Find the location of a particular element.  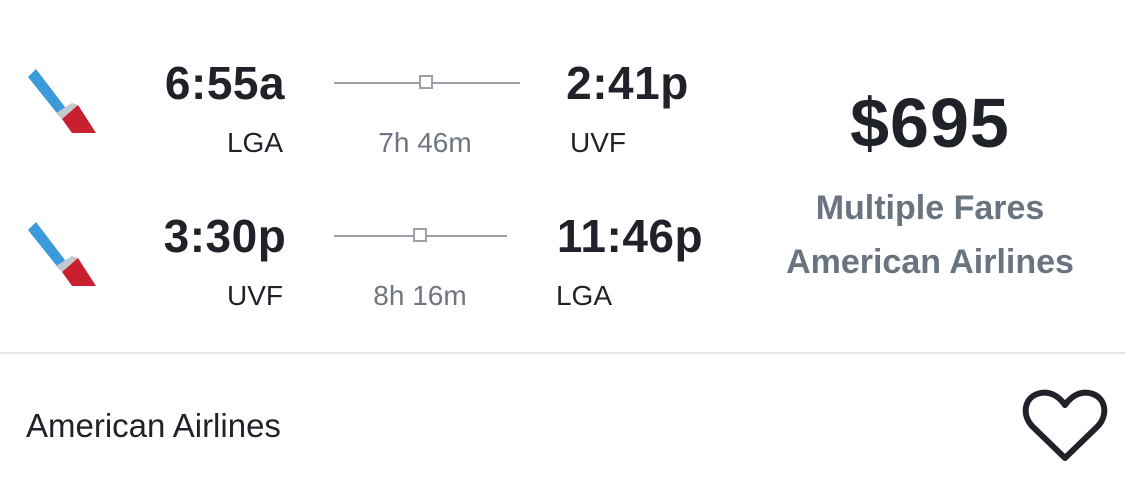

flight-duration: 7h 46m is located at coordinates (425, 142).